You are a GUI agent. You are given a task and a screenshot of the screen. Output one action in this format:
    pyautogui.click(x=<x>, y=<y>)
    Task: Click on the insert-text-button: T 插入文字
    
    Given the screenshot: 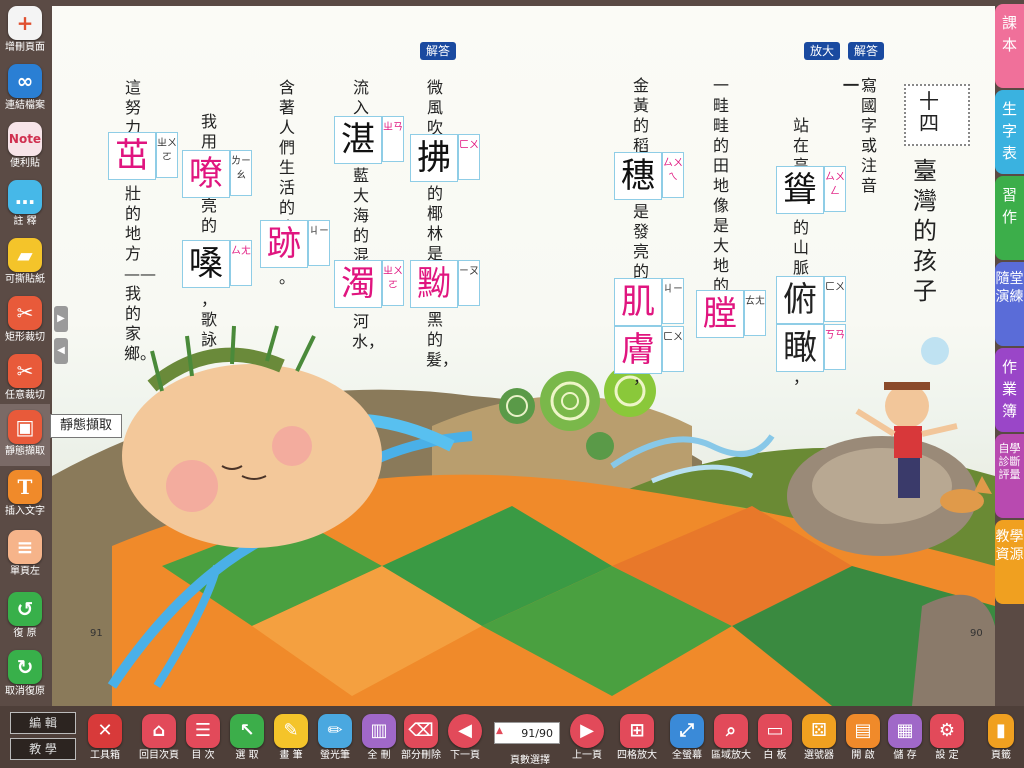 What is the action you would take?
    pyautogui.click(x=25, y=495)
    